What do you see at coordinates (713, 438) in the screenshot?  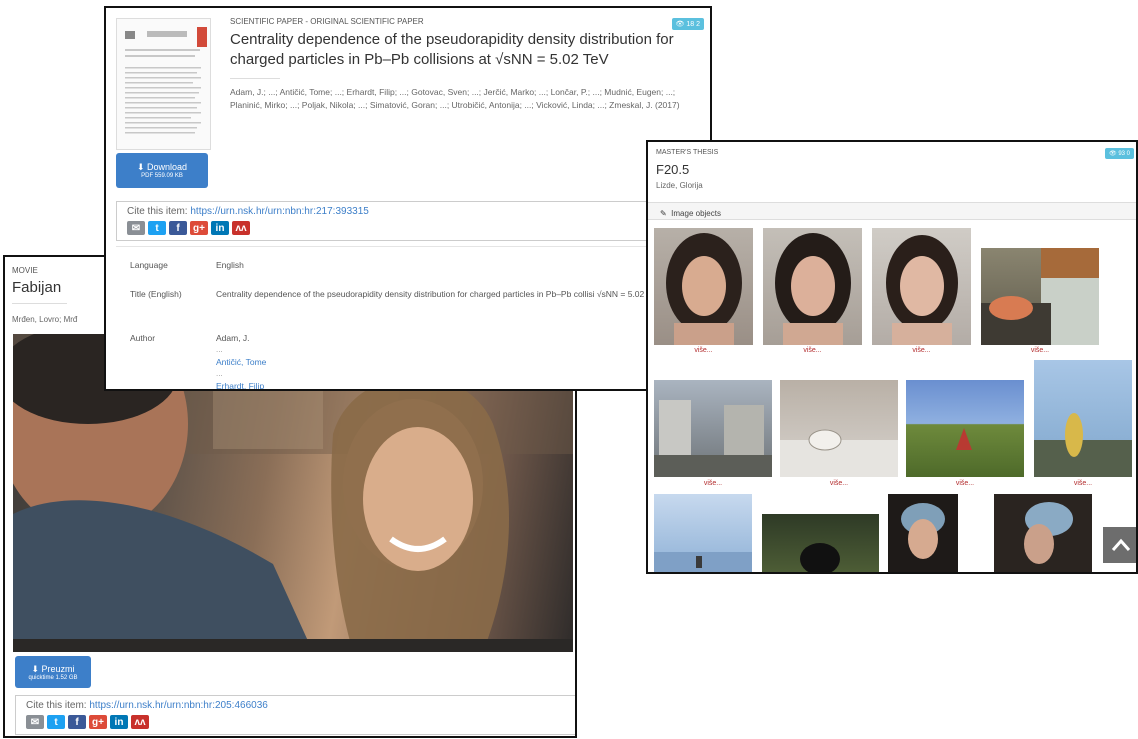 I see `buildings-drawing` at bounding box center [713, 438].